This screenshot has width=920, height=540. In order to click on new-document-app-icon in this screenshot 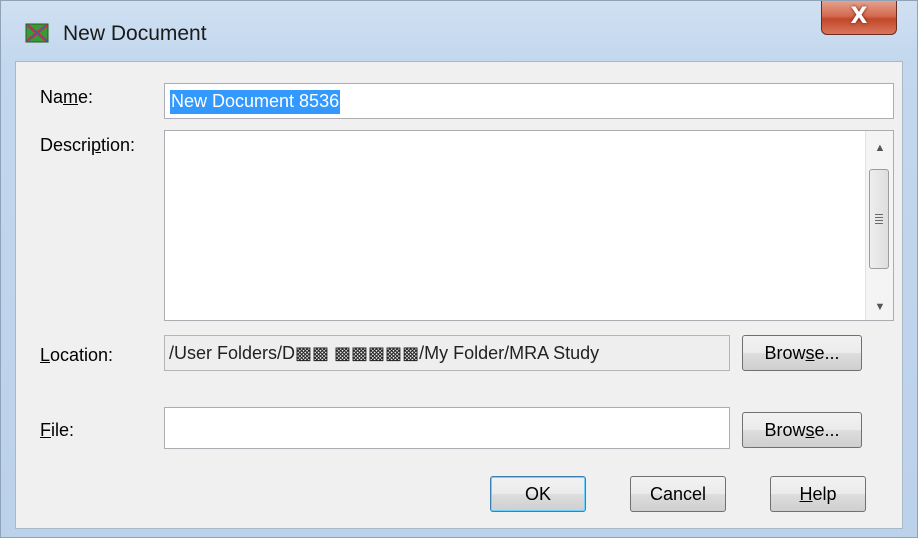, I will do `click(37, 33)`.